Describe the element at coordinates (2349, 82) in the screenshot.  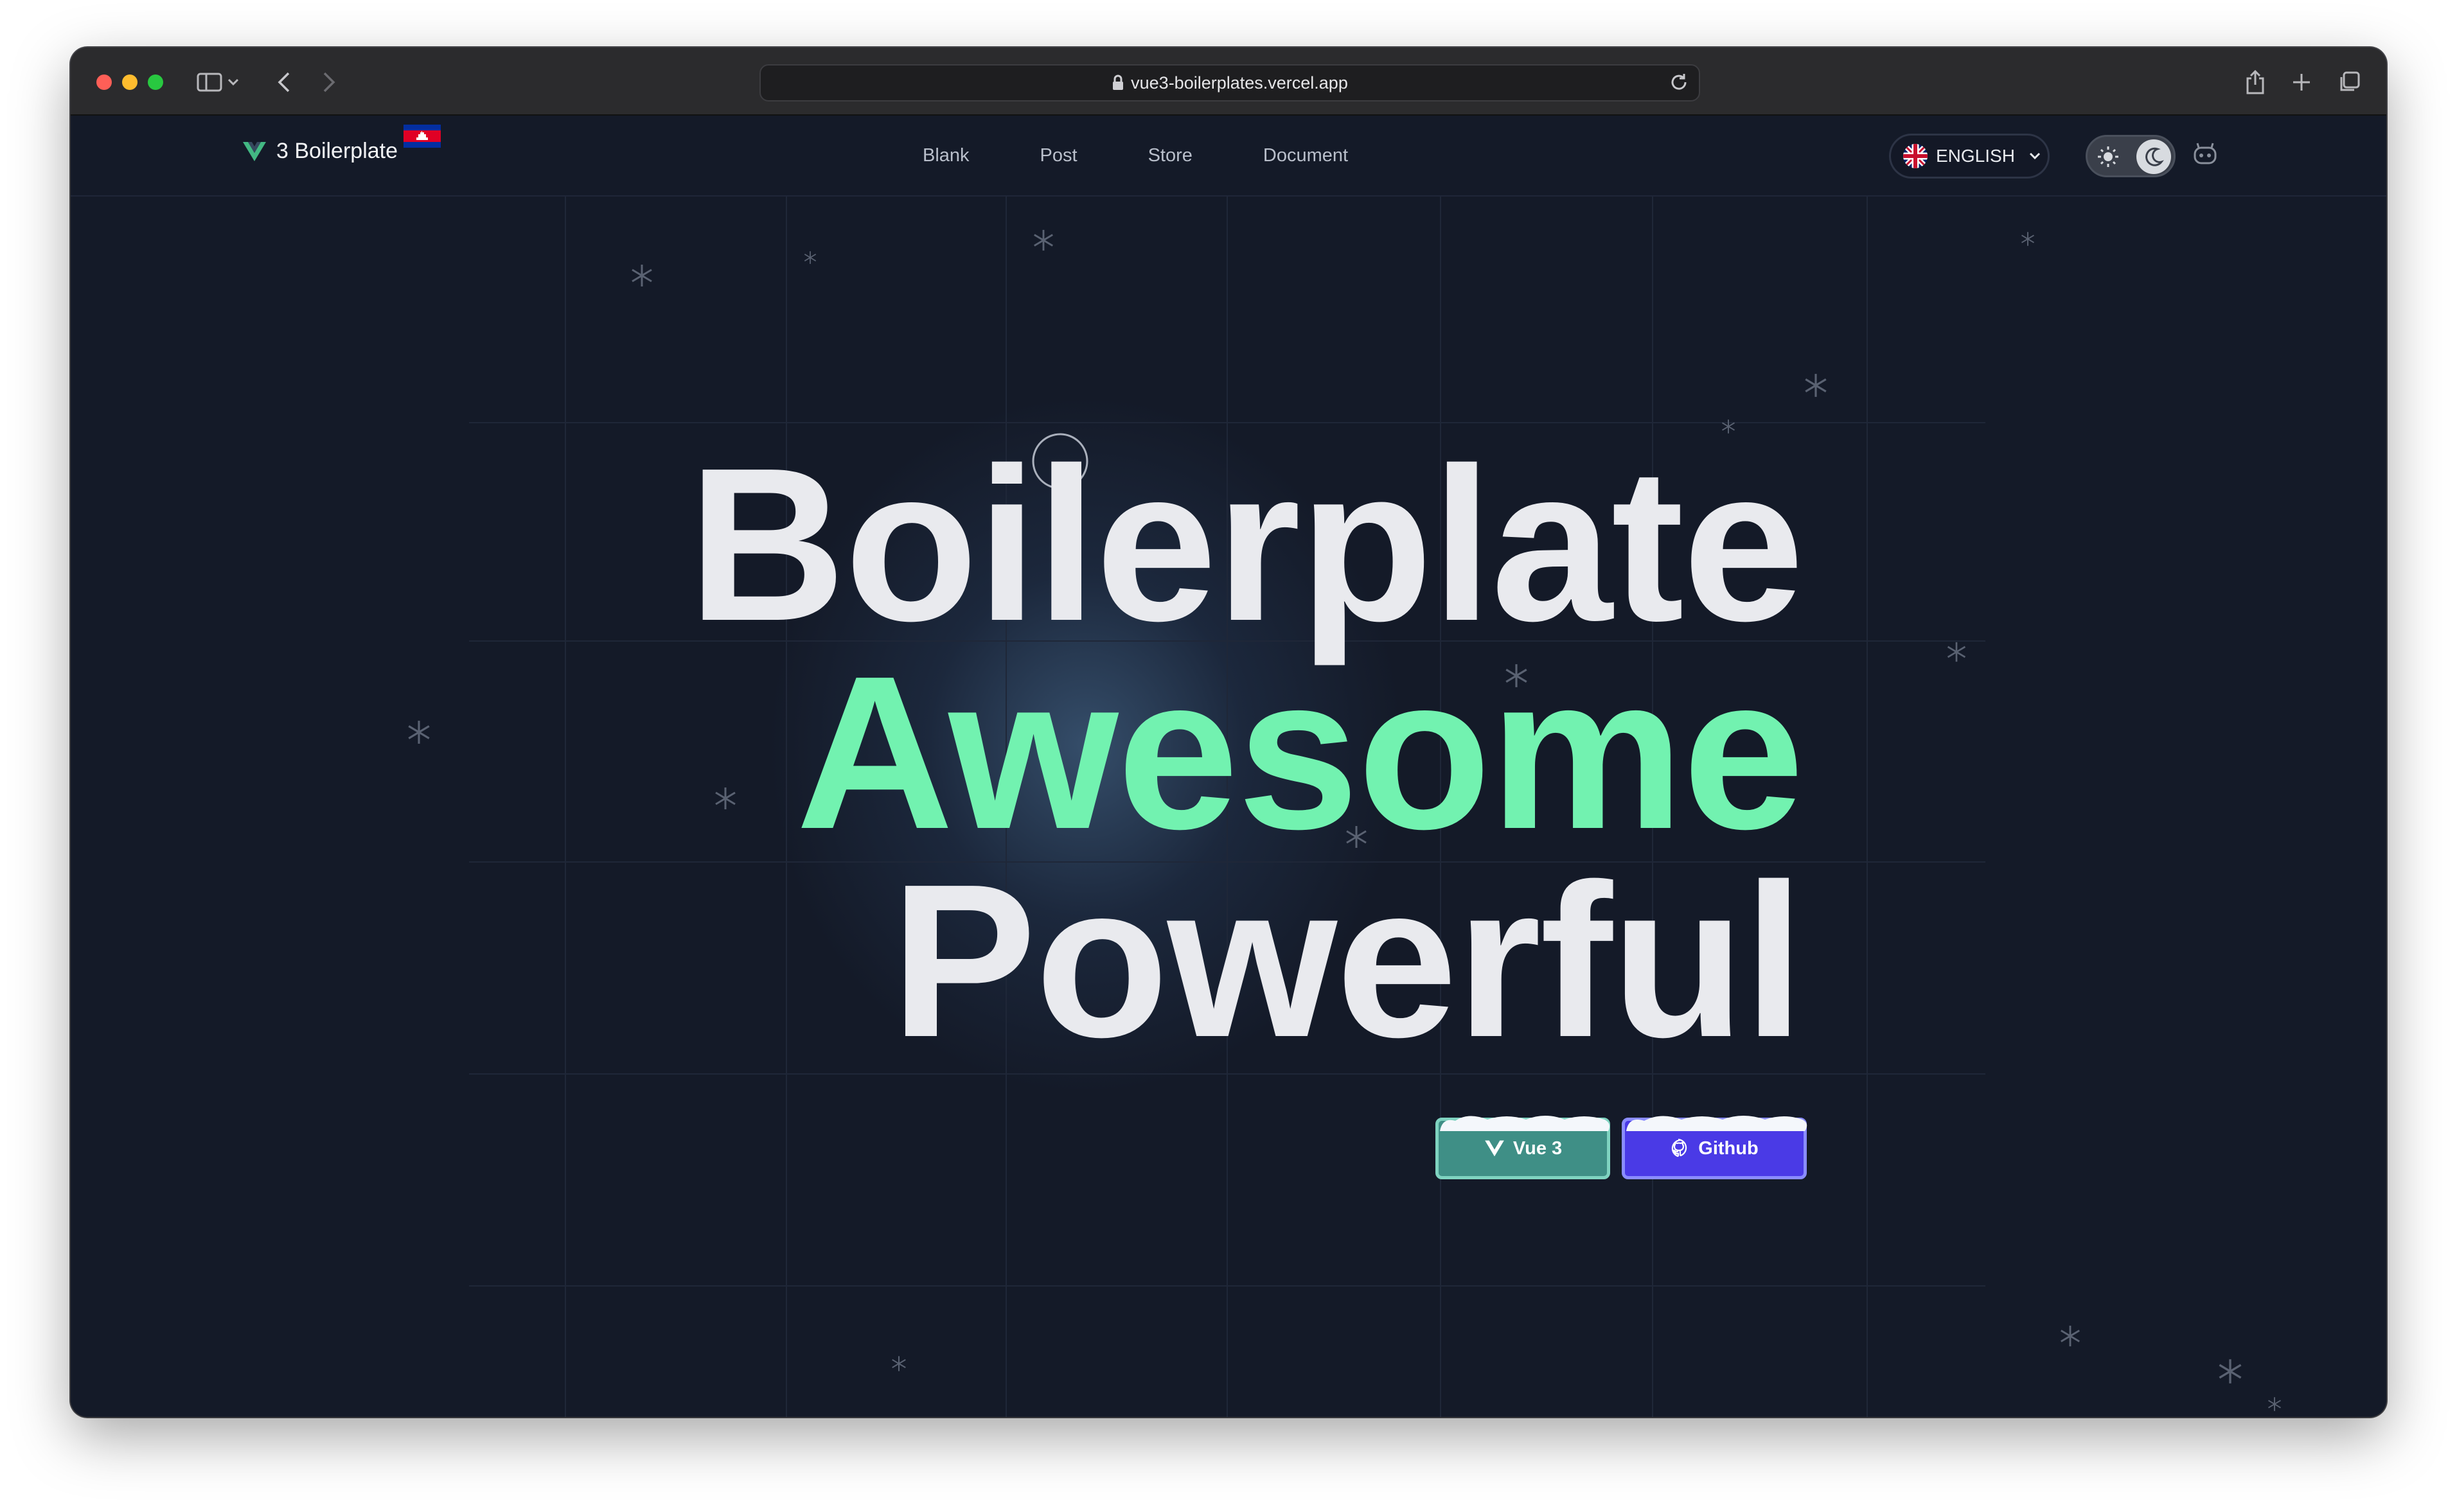
I see `tab-overview-icon` at that location.